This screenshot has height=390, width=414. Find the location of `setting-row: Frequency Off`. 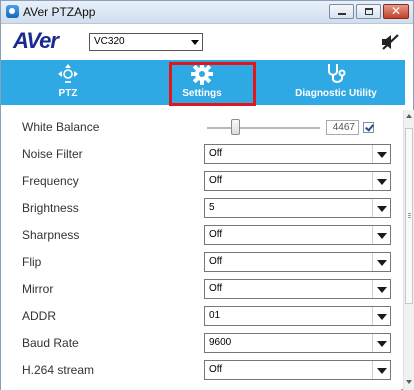

setting-row: Frequency Off is located at coordinates (196, 181).